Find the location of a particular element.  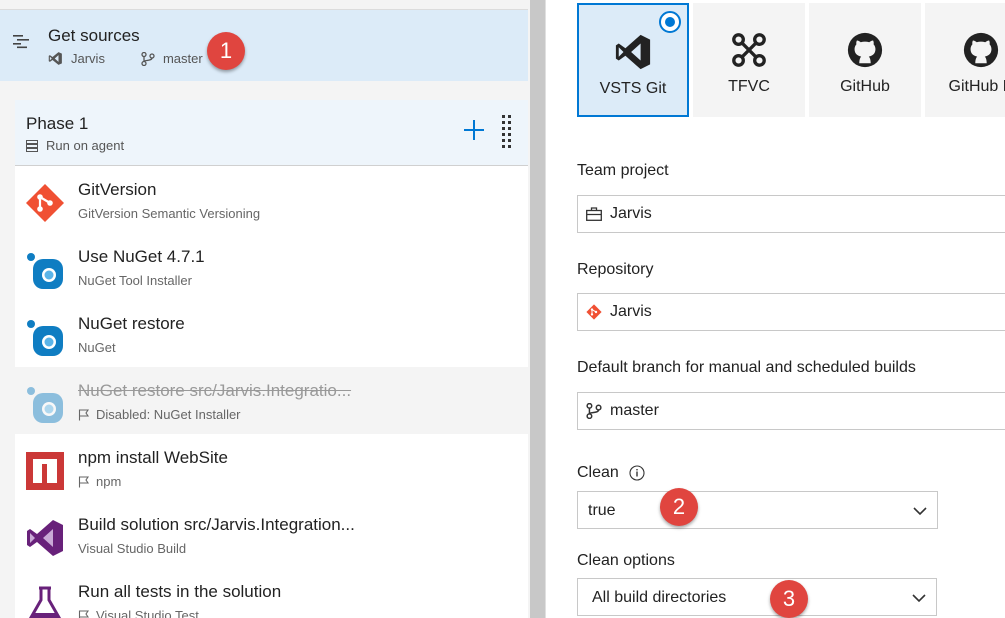

task-subtitle: GitVersion Semantic Versioning is located at coordinates (169, 213).